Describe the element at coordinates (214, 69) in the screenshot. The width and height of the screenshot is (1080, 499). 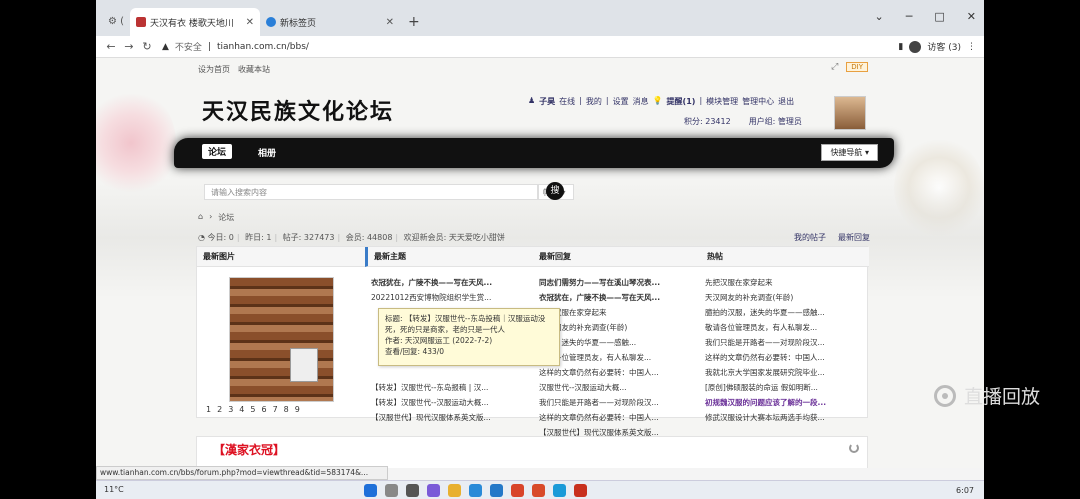
I see `set-homepage-link: 设为首页` at that location.